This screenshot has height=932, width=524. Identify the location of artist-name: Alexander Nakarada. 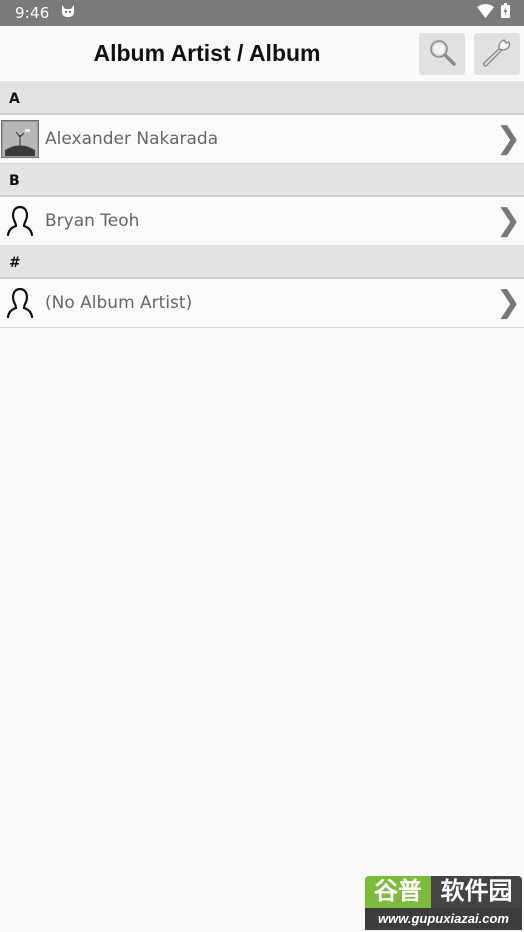
(132, 139).